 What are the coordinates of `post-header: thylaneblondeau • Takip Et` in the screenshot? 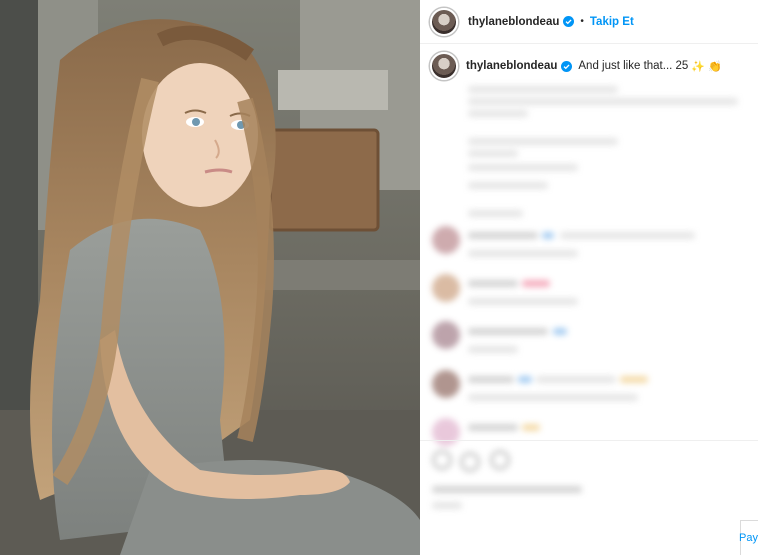 It's located at (589, 22).